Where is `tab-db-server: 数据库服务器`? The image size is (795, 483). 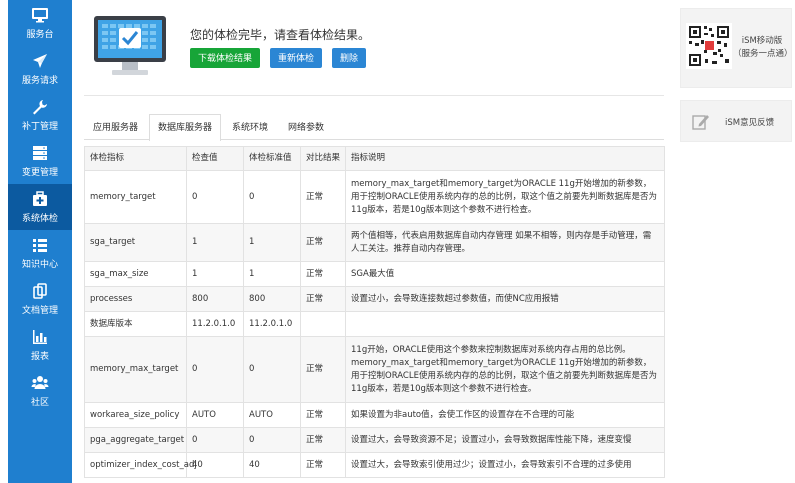 tab-db-server: 数据库服务器 is located at coordinates (185, 127).